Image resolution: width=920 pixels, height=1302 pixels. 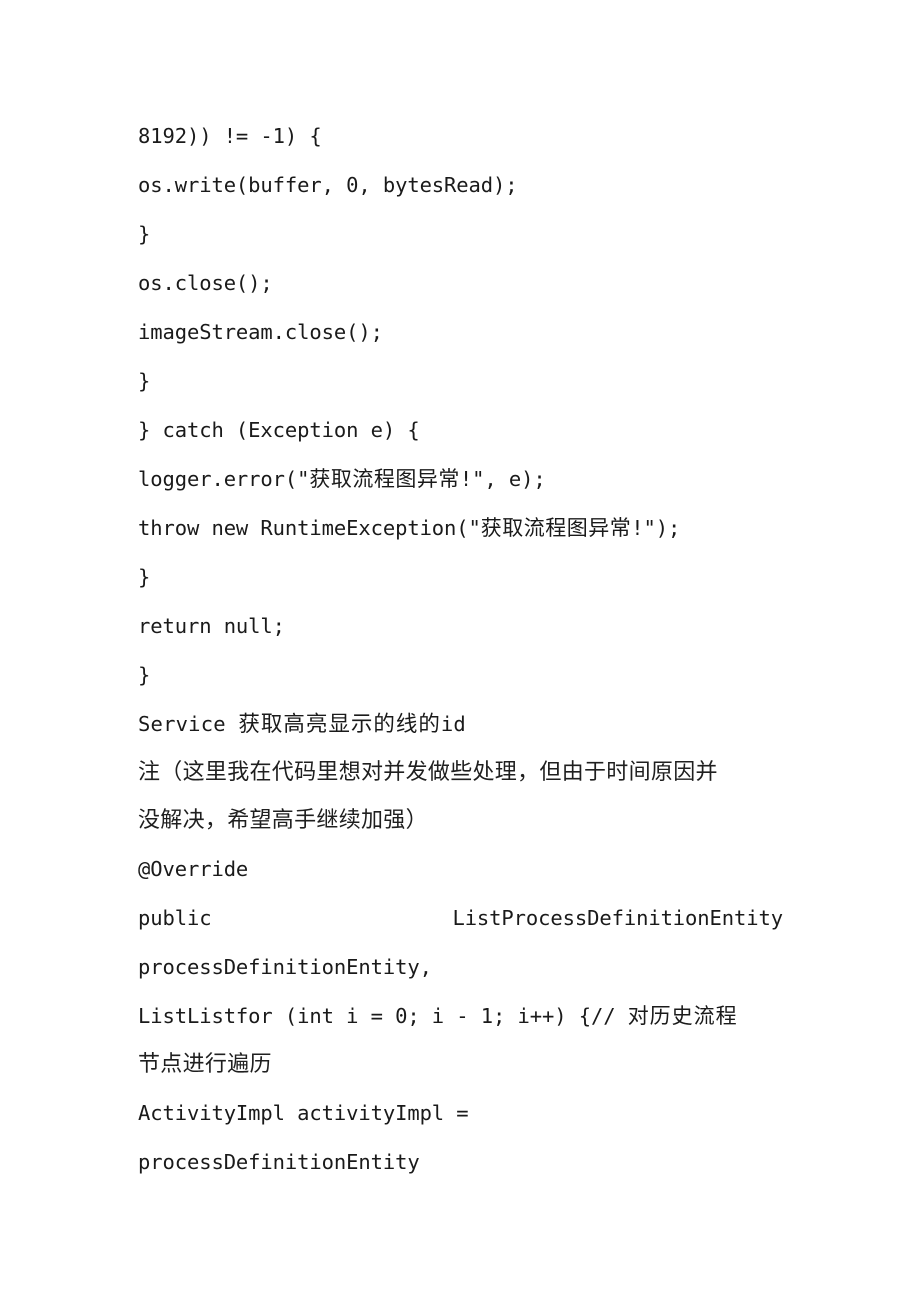 What do you see at coordinates (428, 772) in the screenshot?
I see `note-paragraph-line-1: 注（这里我在代码里想对并发做些处理，但由于时间原因并` at bounding box center [428, 772].